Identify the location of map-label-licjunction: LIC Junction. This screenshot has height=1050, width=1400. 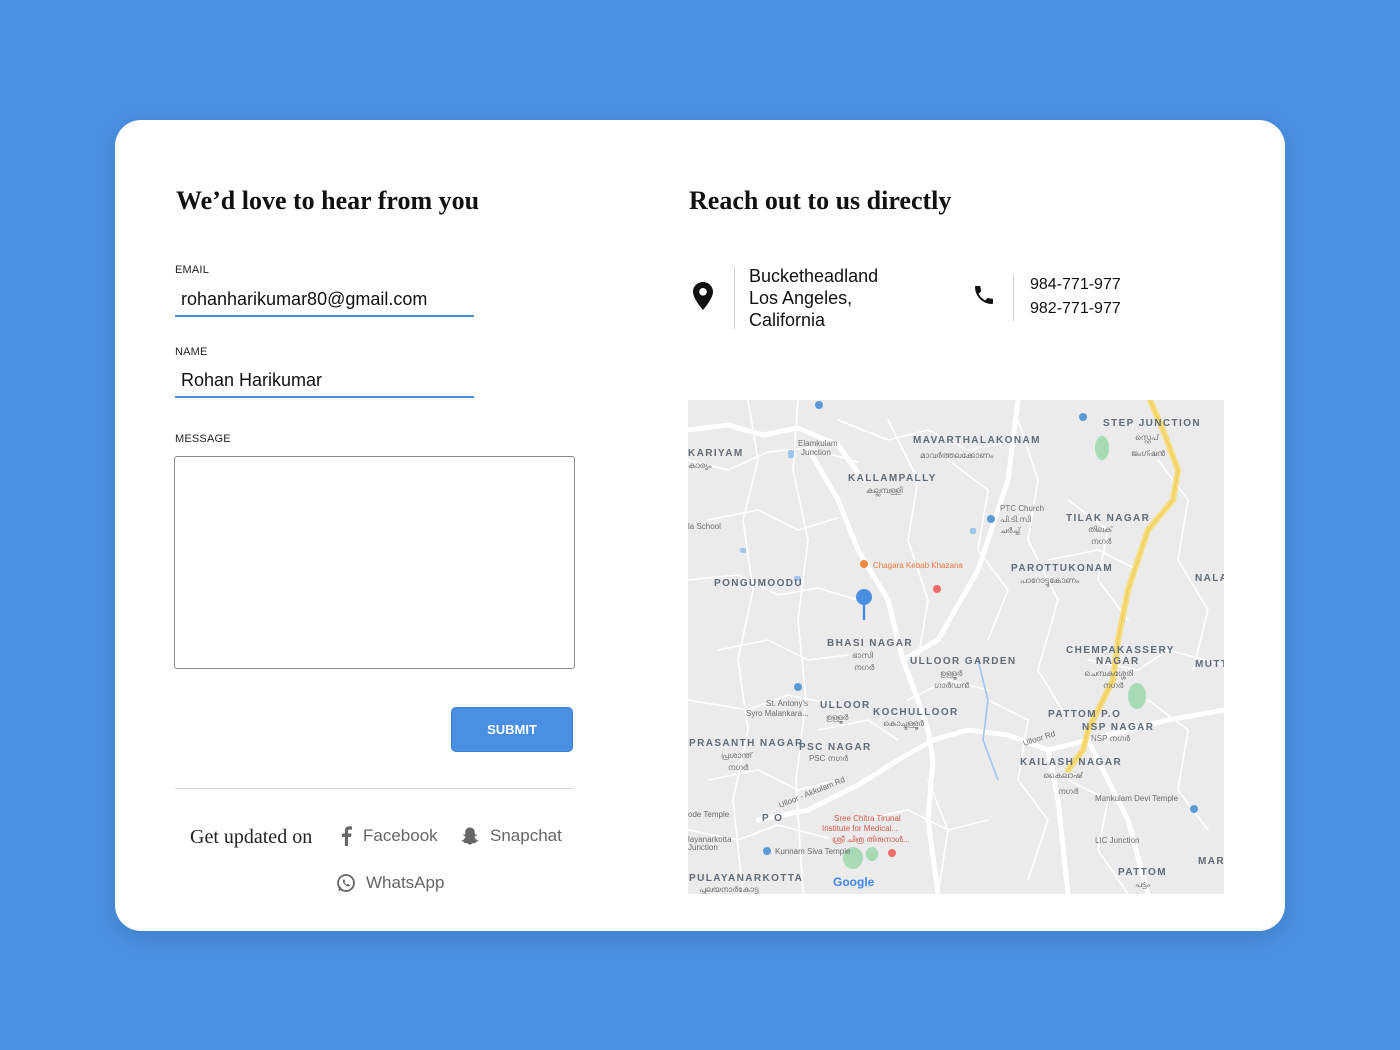
(1117, 840).